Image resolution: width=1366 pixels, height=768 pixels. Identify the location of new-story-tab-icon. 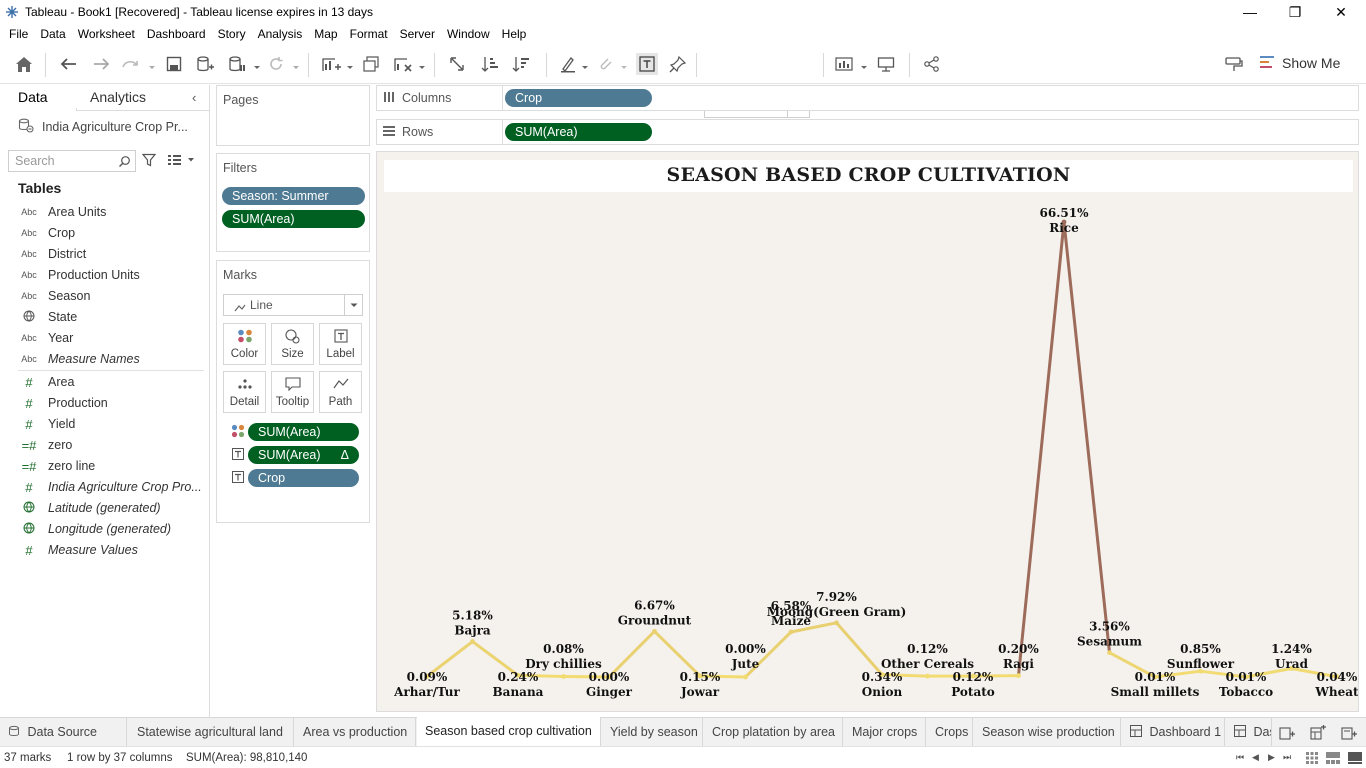
(1349, 733).